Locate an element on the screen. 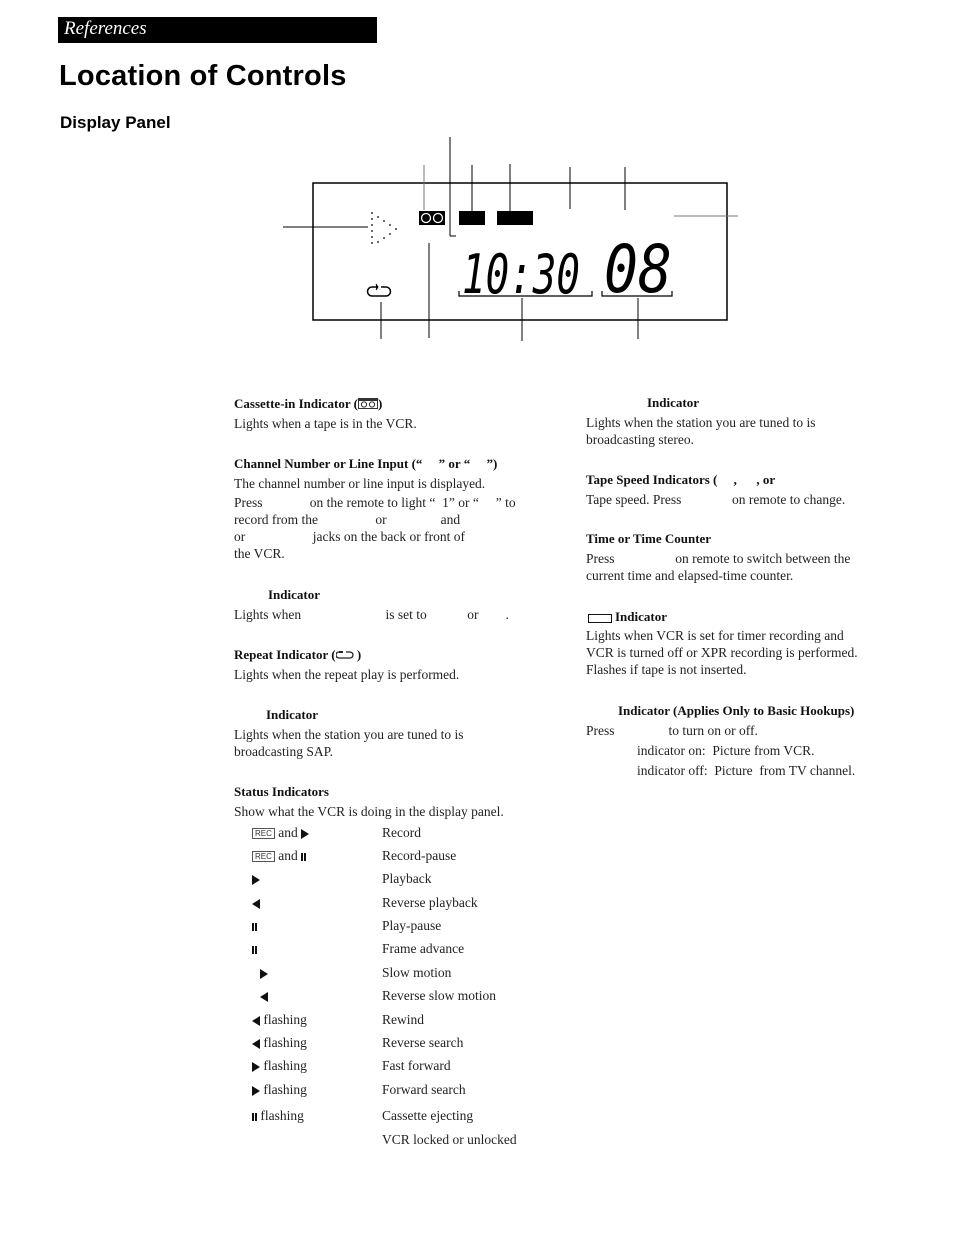 This screenshot has width=954, height=1235. time-line: current time and elapsed-time counter. is located at coordinates (690, 575).